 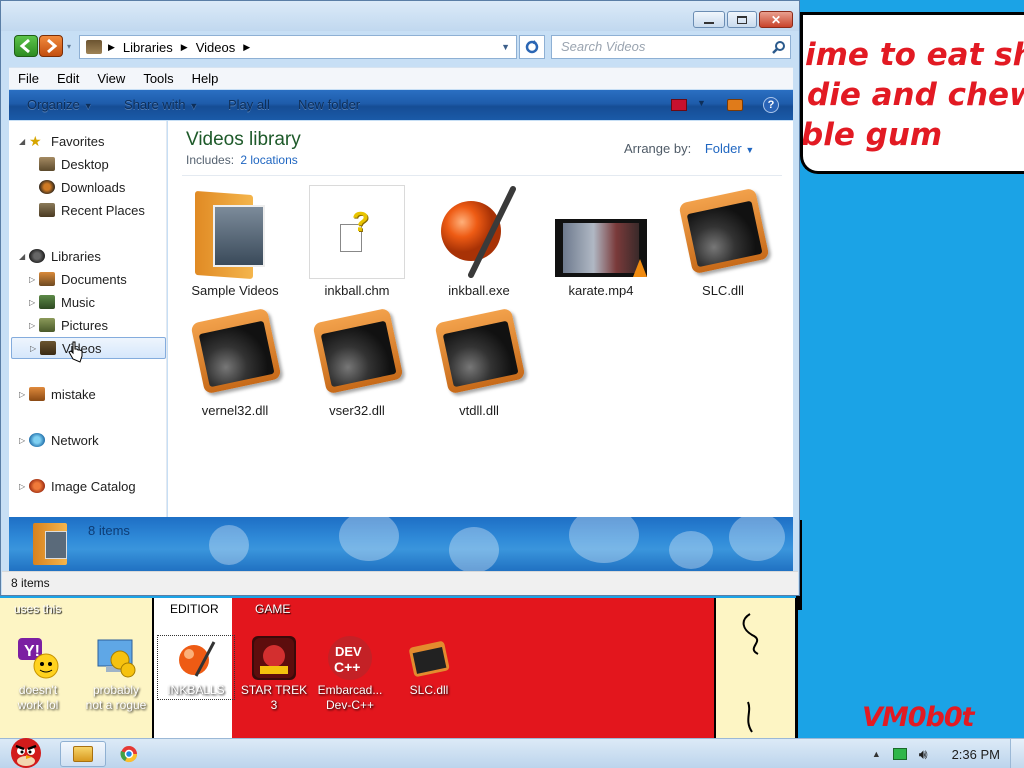 I want to click on nav-label: Favorites, so click(x=78, y=141).